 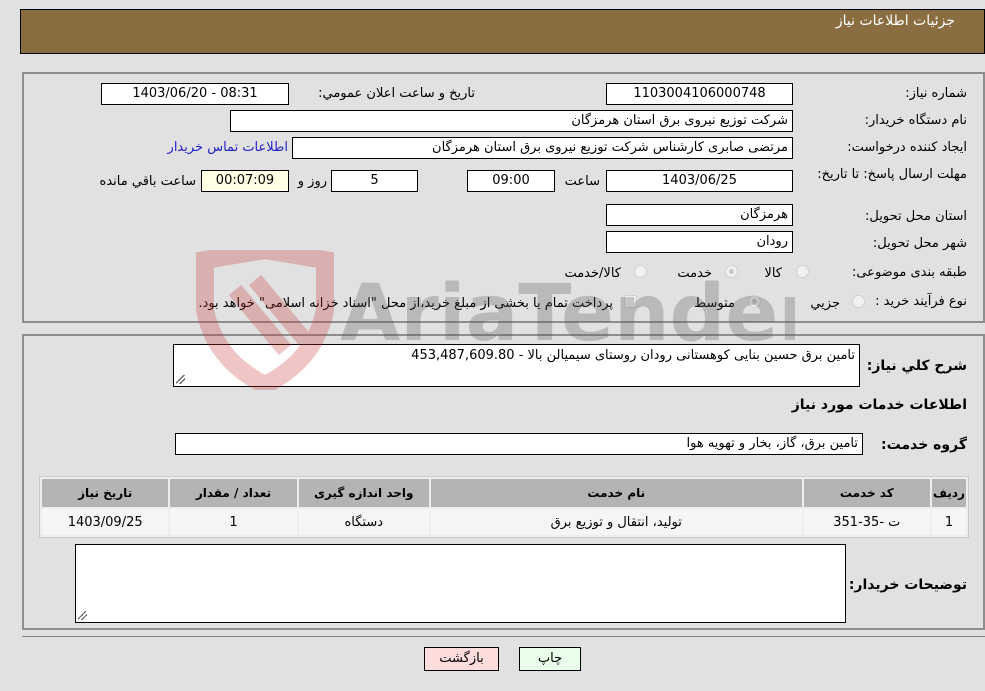 What do you see at coordinates (245, 181) in the screenshot?
I see `remaining-time-field: 00:07:09` at bounding box center [245, 181].